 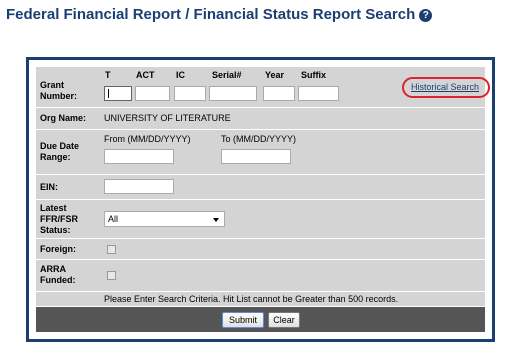 I want to click on status-select: All, so click(x=164, y=219).